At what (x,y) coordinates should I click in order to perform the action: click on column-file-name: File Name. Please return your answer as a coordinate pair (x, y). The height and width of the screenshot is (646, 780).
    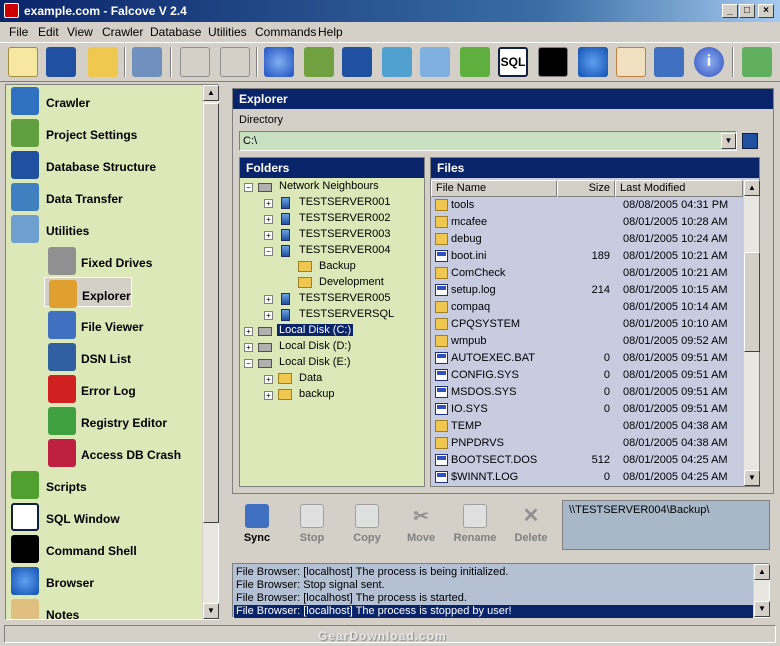
    Looking at the image, I should click on (494, 188).